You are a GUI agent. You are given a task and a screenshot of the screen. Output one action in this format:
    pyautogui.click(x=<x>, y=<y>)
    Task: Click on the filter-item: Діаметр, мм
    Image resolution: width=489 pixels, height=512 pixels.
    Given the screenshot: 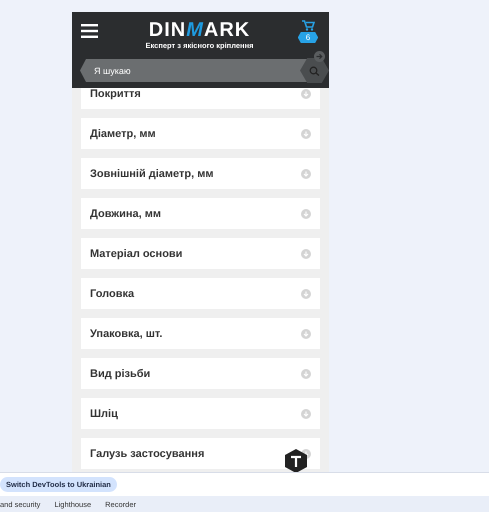 What is the action you would take?
    pyautogui.click(x=200, y=133)
    